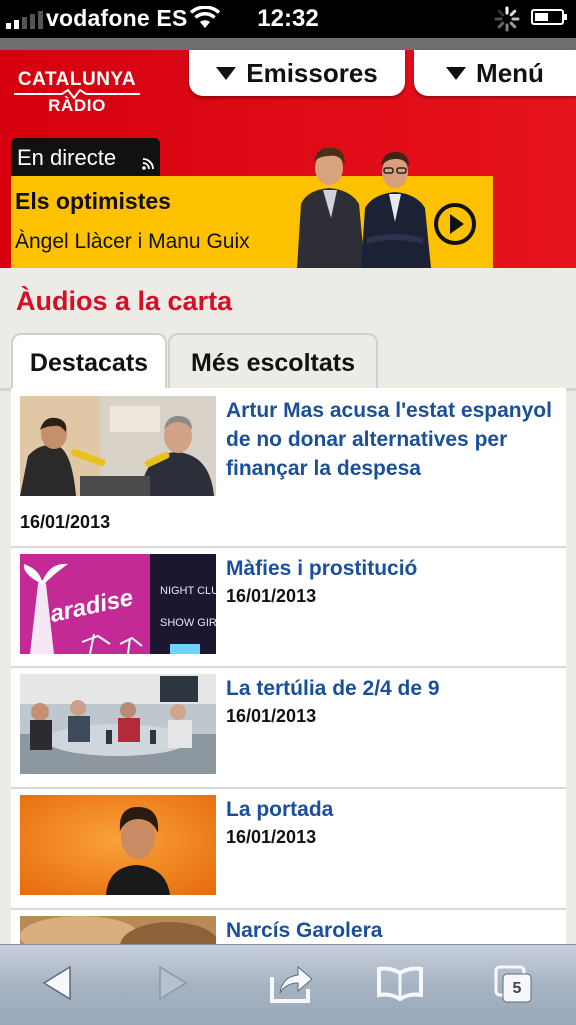 This screenshot has width=576, height=1025. What do you see at coordinates (148, 164) in the screenshot?
I see `rss-icon` at bounding box center [148, 164].